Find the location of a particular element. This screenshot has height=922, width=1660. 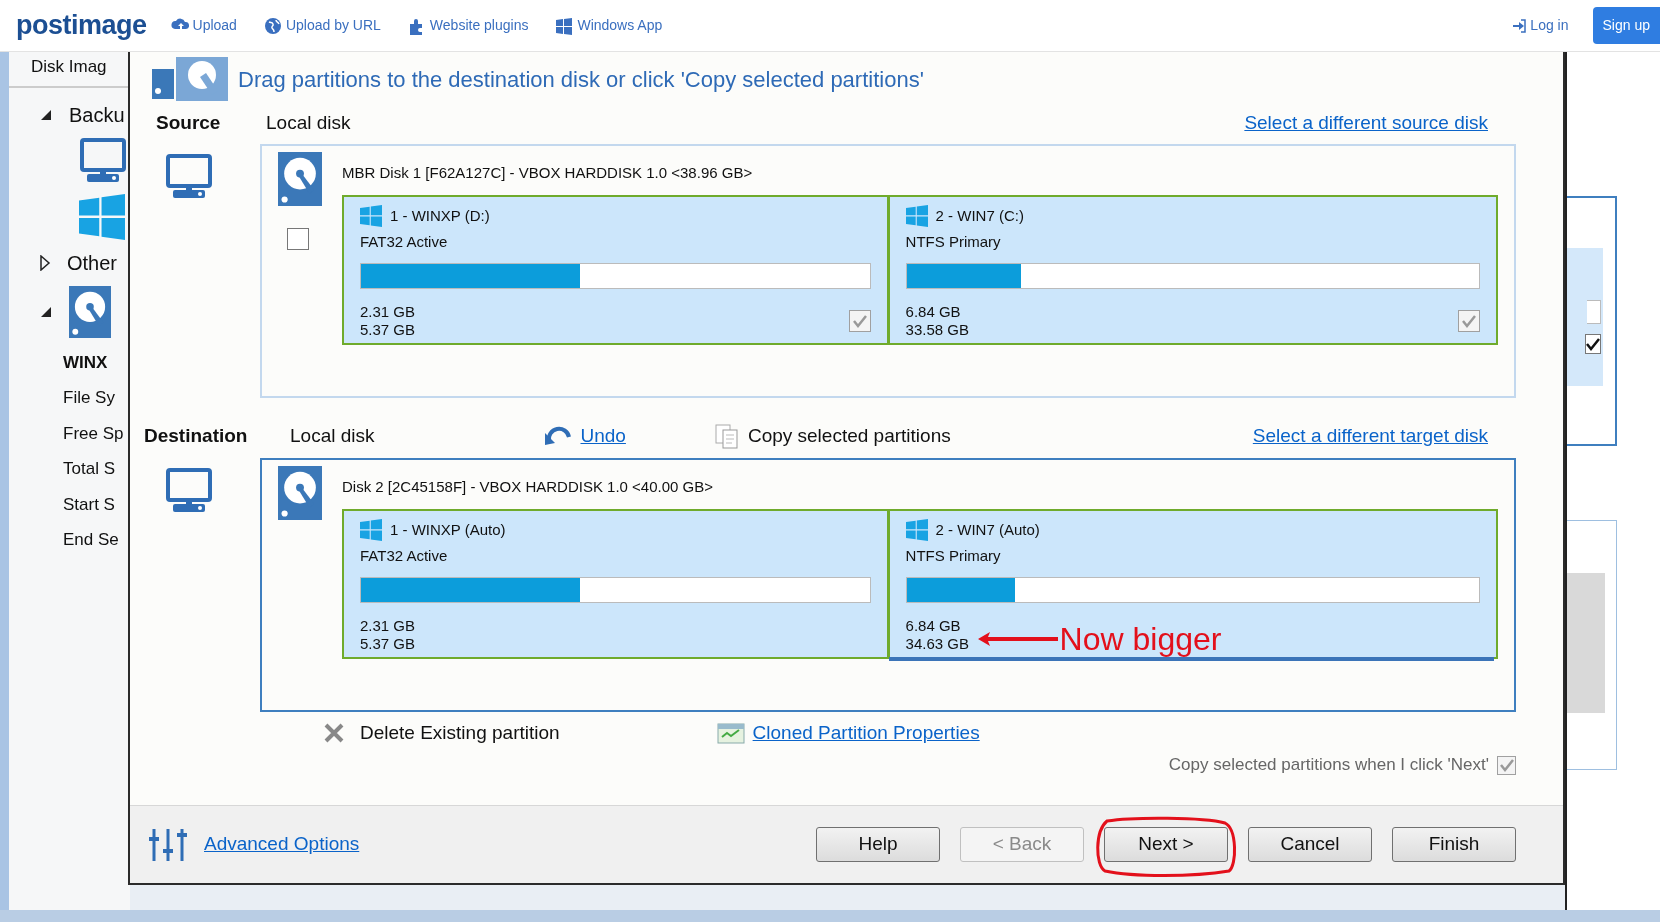

undo-link: Undo is located at coordinates (585, 436).